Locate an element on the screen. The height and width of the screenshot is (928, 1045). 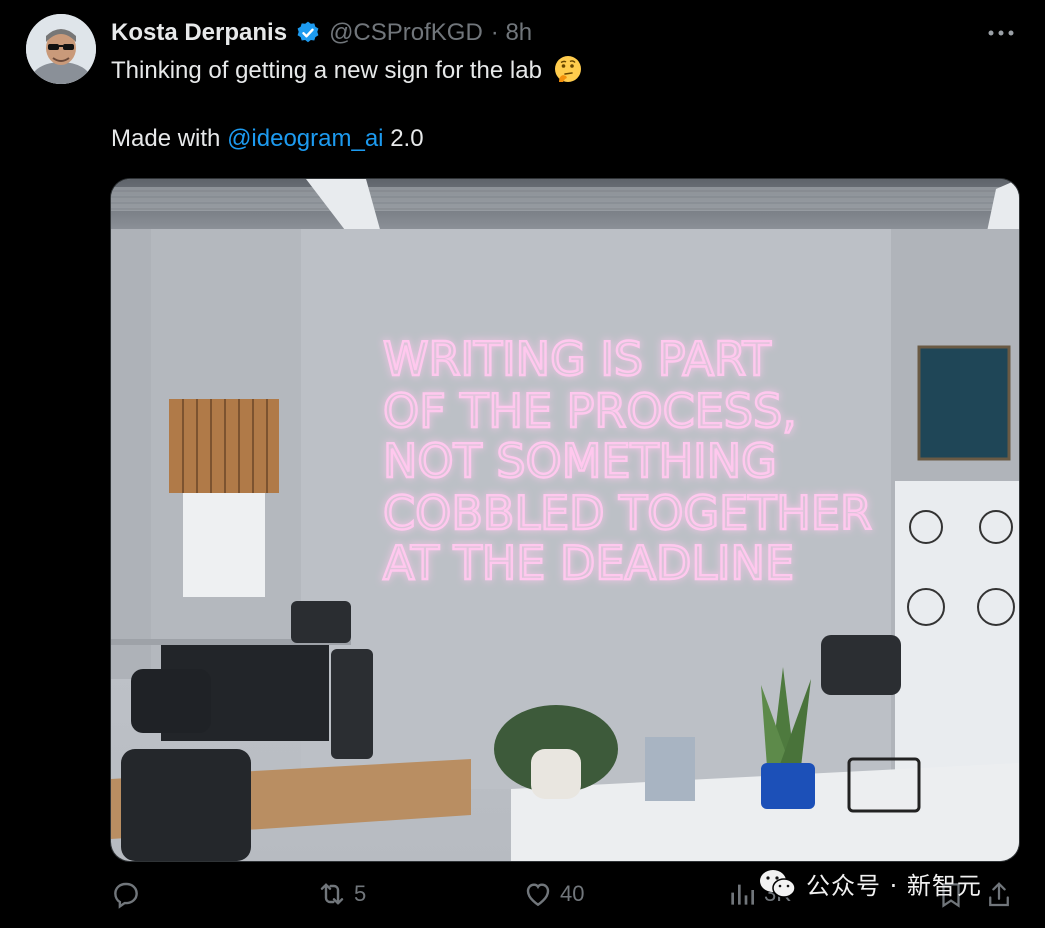
like-icon is located at coordinates (538, 895).